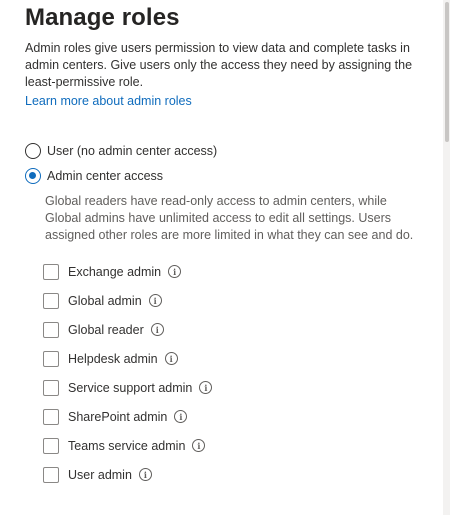 The width and height of the screenshot is (450, 515). I want to click on role-global-admin: Global admin i, so click(102, 300).